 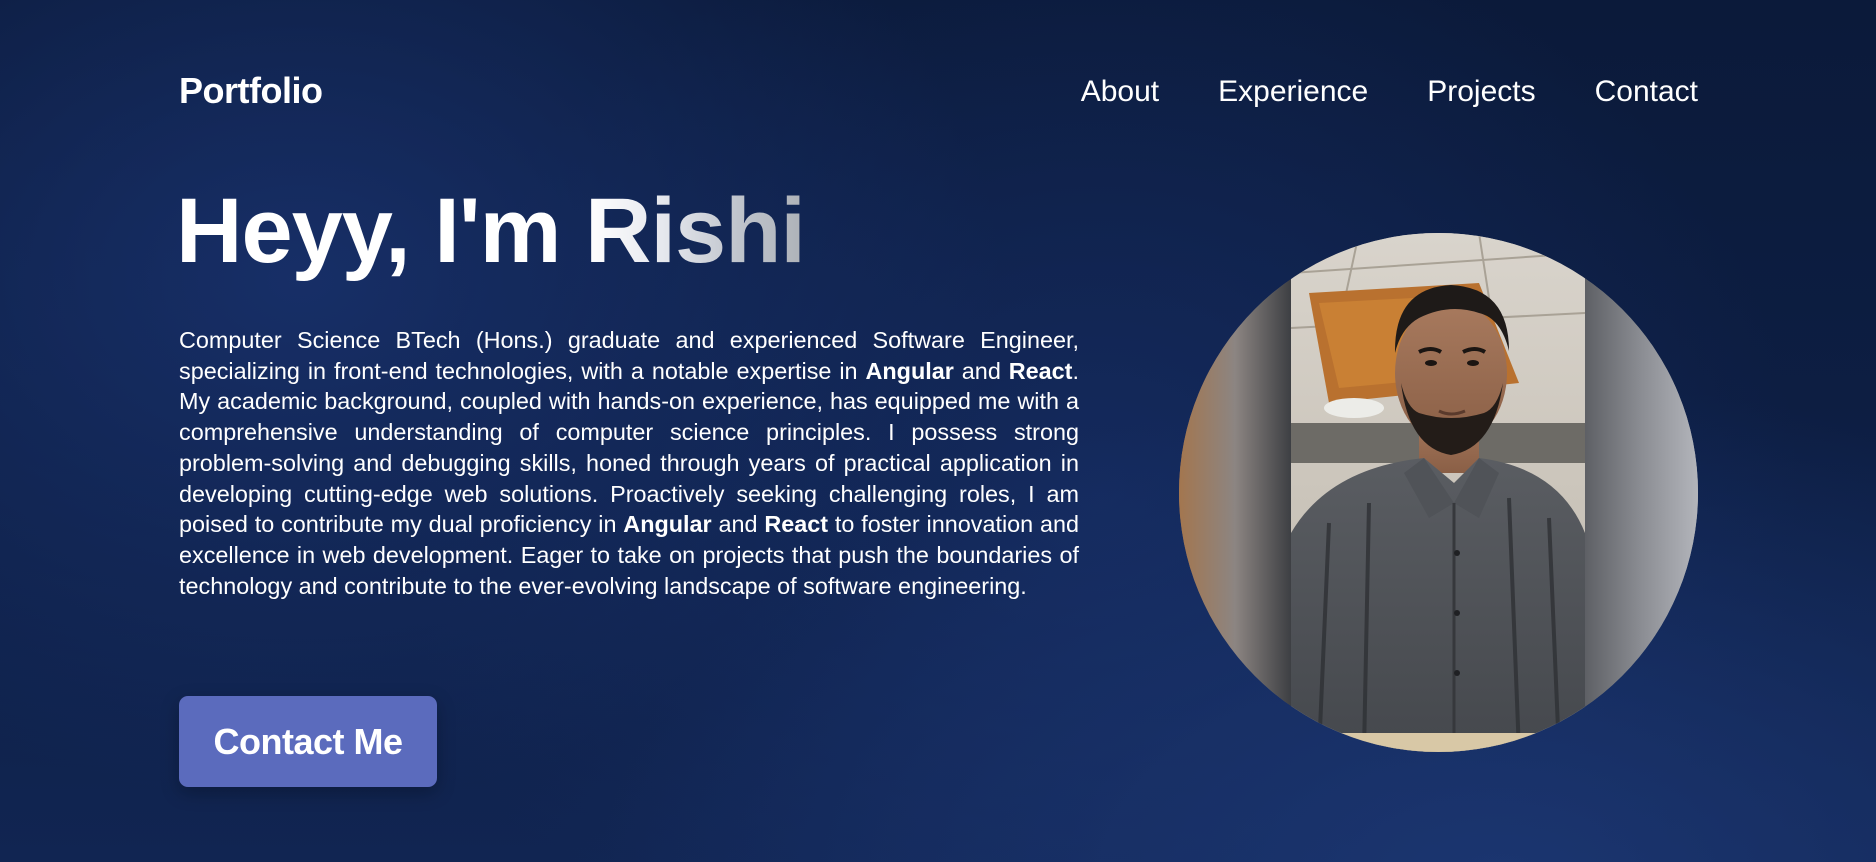 I want to click on hero-title: Heyy, I'm Rishi, so click(x=490, y=231).